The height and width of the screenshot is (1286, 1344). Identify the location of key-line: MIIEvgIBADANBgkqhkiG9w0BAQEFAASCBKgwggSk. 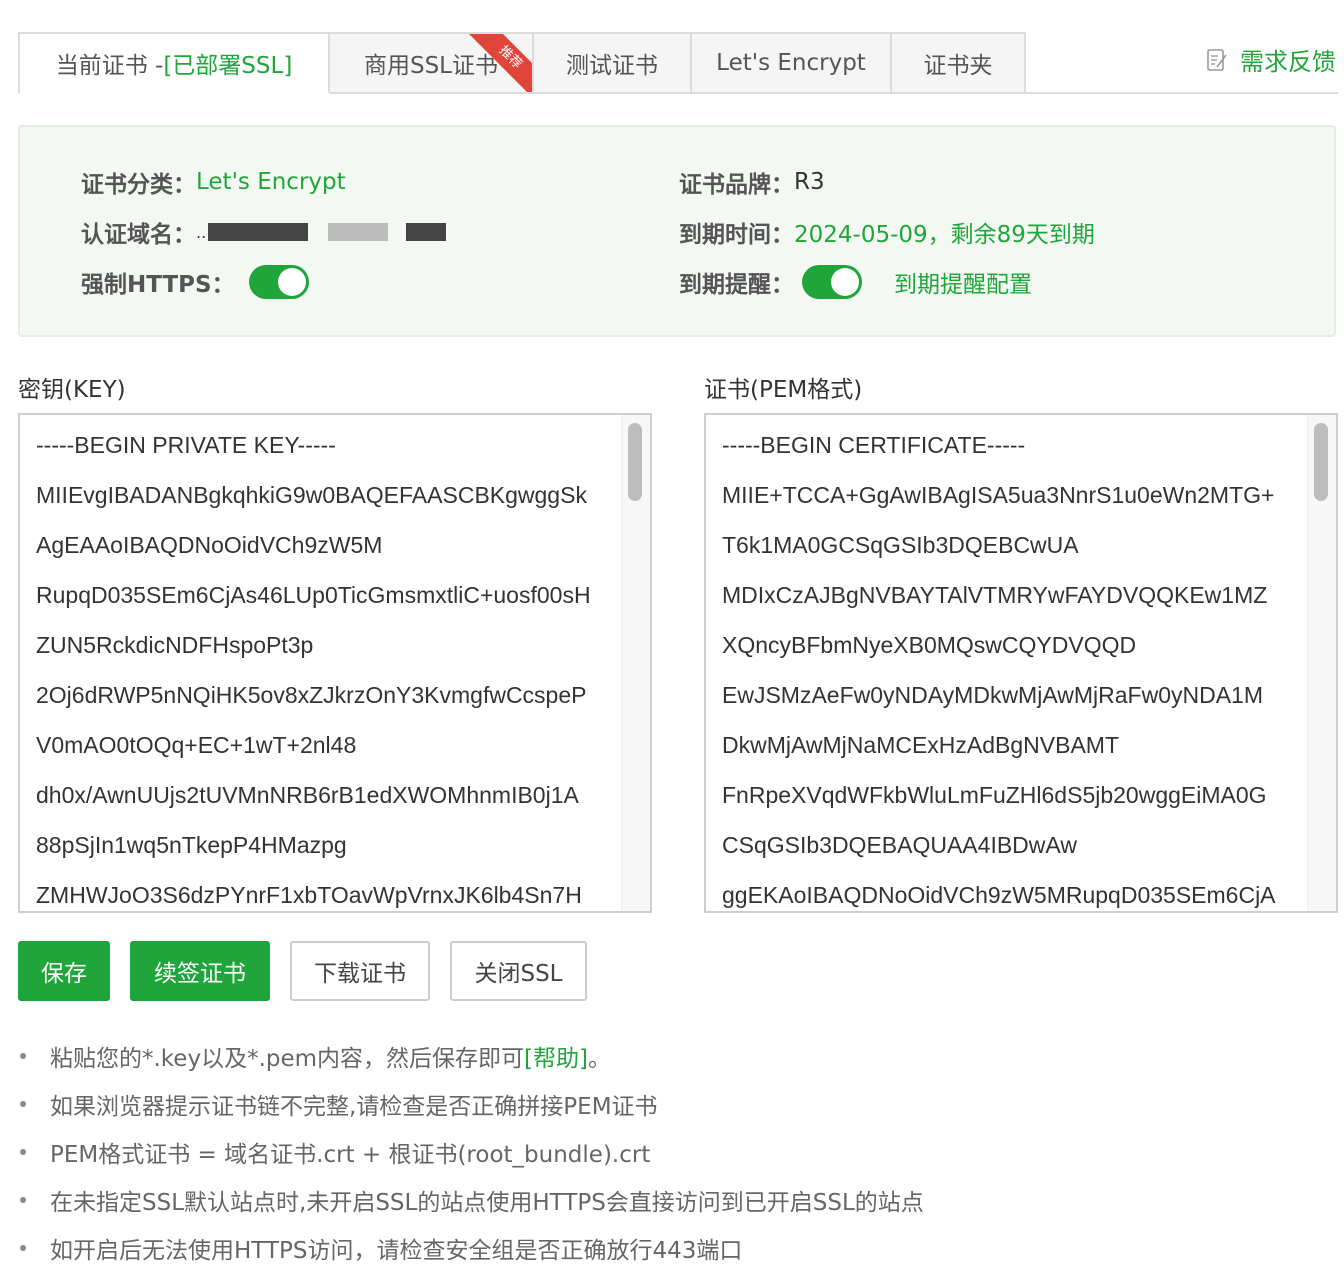
(311, 495).